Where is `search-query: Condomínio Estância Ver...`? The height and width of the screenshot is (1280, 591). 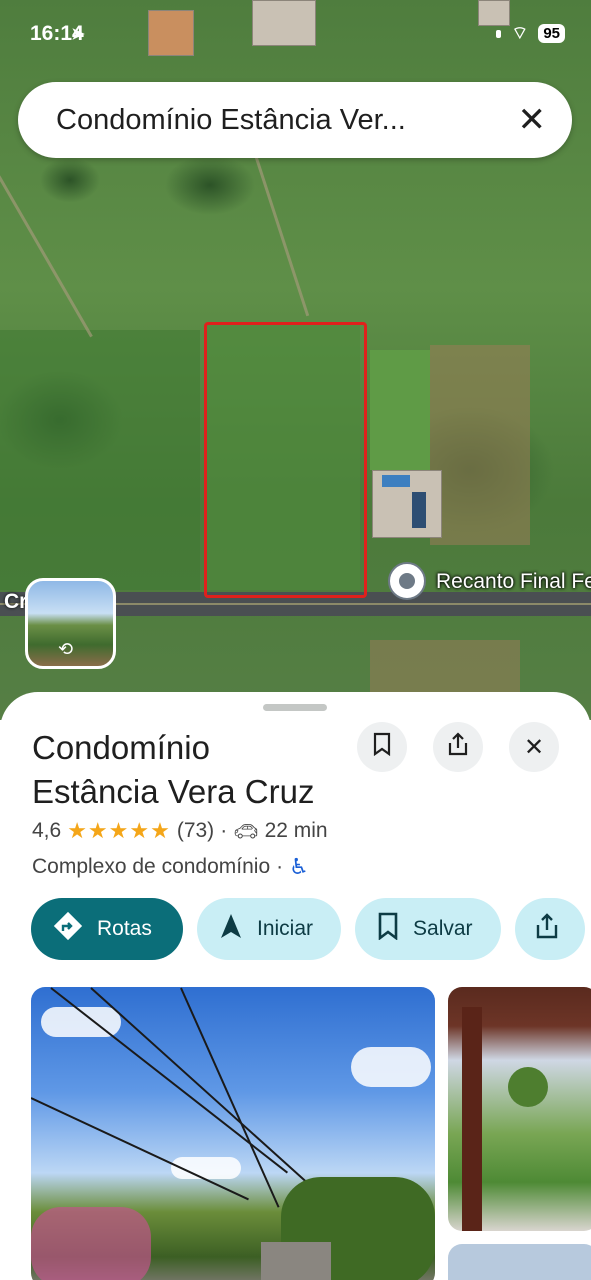 search-query: Condomínio Estância Ver... is located at coordinates (231, 120).